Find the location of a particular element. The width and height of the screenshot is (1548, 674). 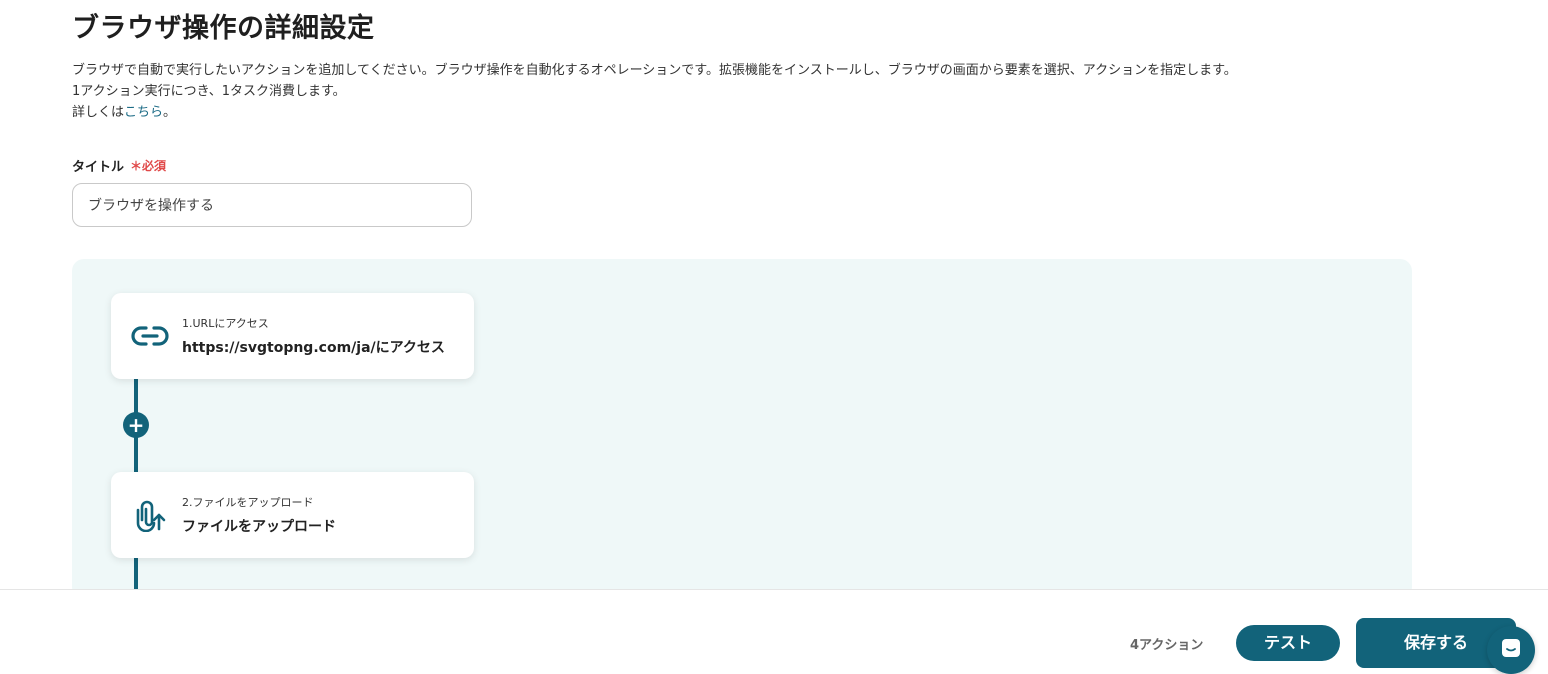

chat-widget-button is located at coordinates (1511, 650).